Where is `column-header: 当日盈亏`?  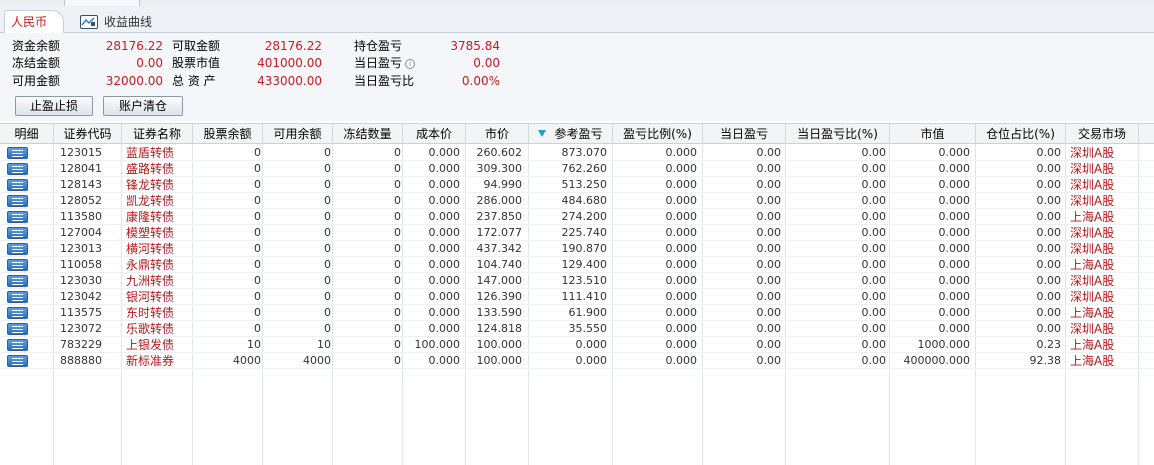
column-header: 当日盈亏 is located at coordinates (744, 134).